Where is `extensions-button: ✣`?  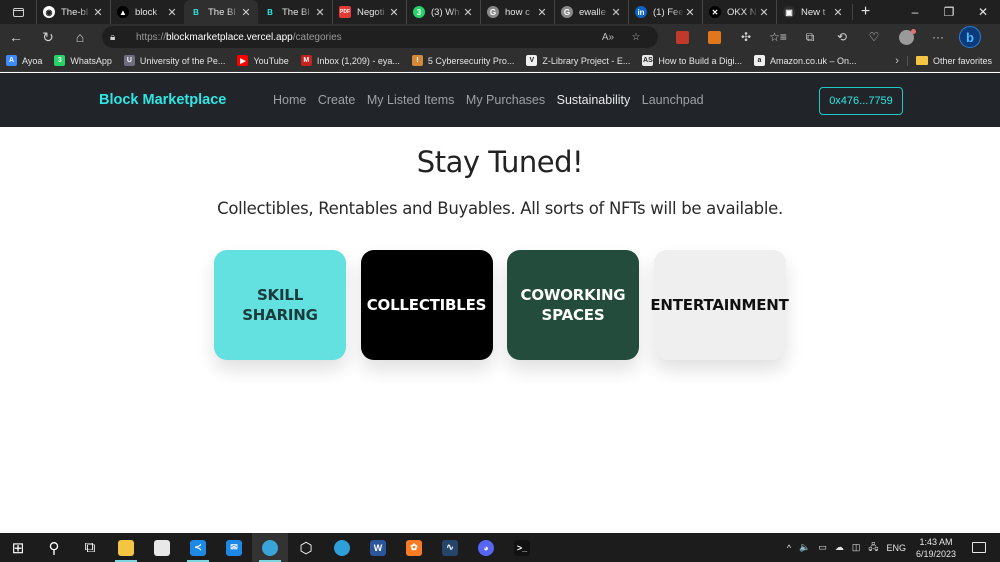 extensions-button: ✣ is located at coordinates (746, 37).